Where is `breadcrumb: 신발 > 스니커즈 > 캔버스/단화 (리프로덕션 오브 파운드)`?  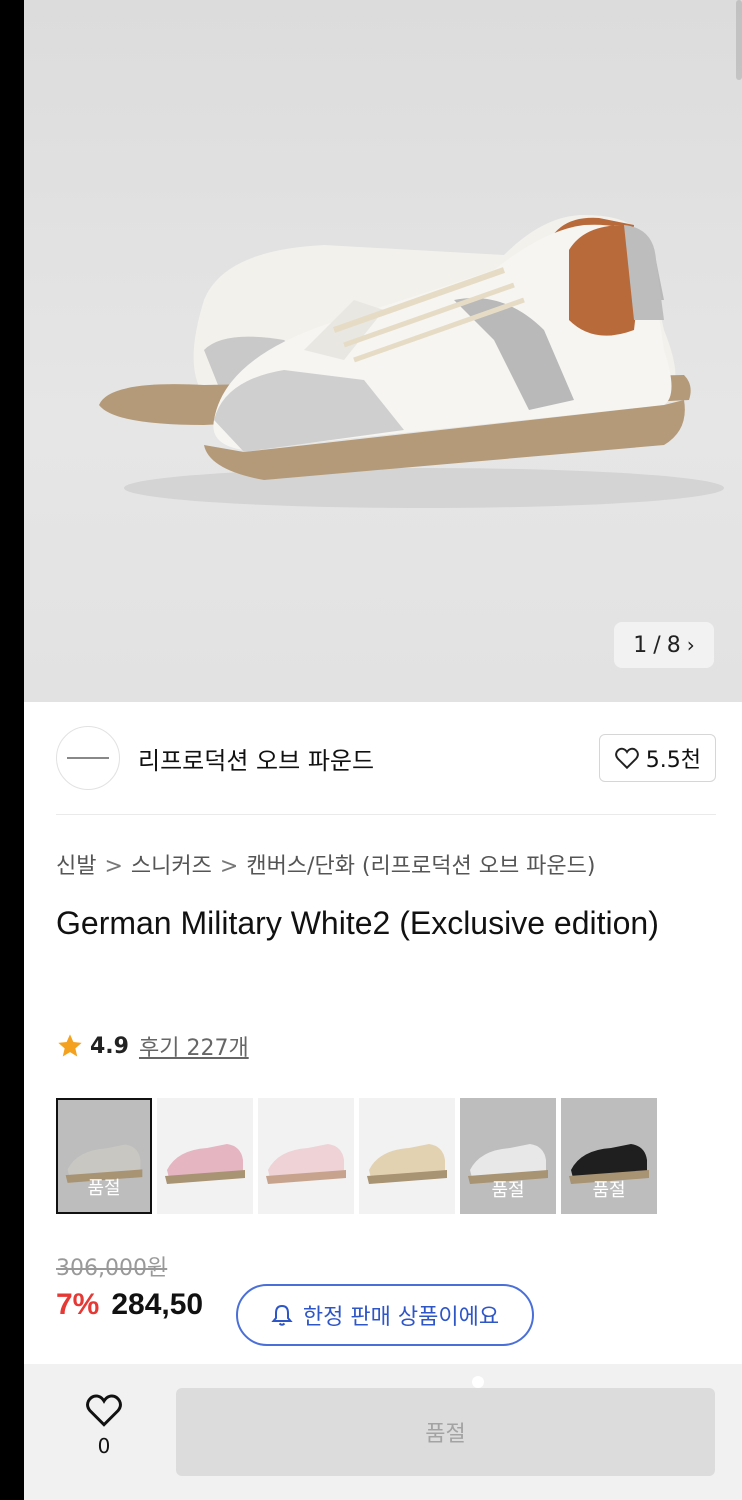
breadcrumb: 신발 > 스니커즈 > 캔버스/단화 (리프로덕션 오브 파운드) is located at coordinates (326, 864).